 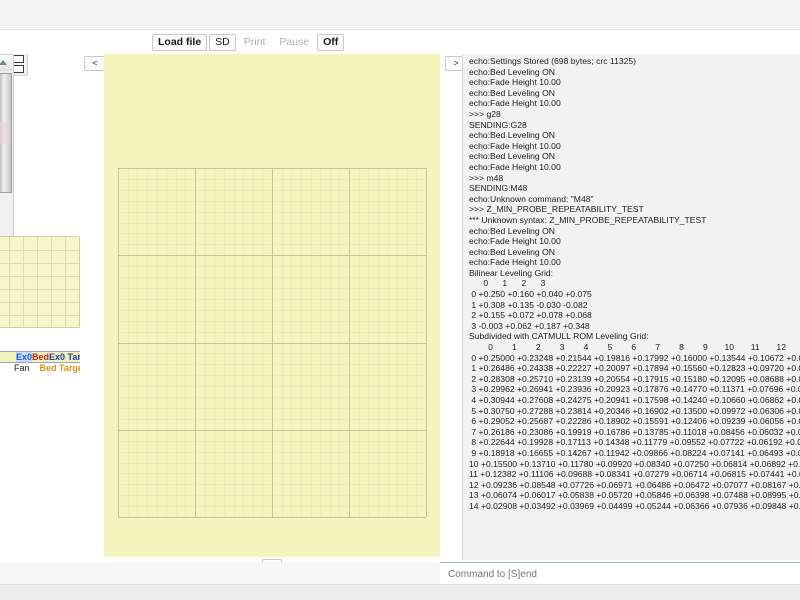 I want to click on console-line: SENDING:G28, so click(x=498, y=124).